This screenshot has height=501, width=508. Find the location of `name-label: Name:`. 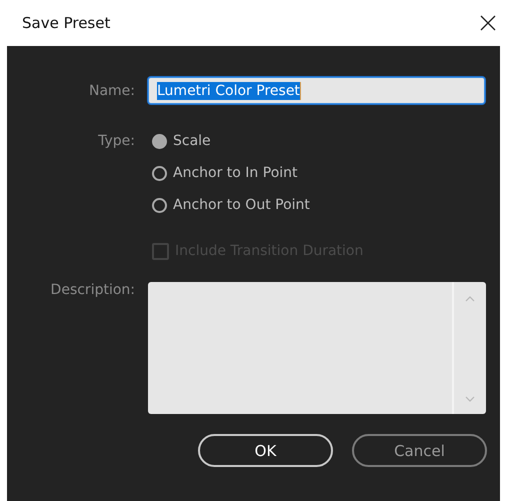

name-label: Name: is located at coordinates (111, 90).